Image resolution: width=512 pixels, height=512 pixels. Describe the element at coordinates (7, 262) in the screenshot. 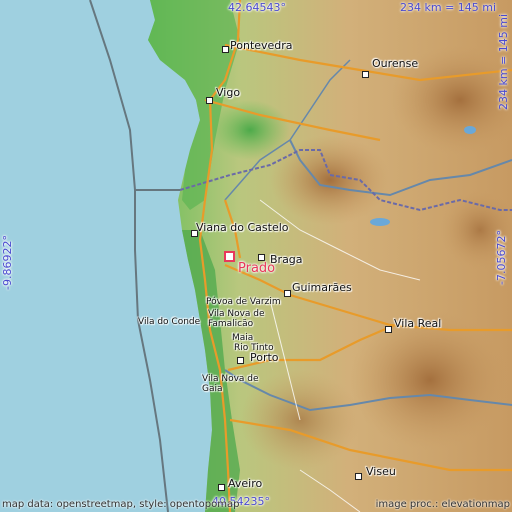

I see `coordinate-left: -9.86922°` at that location.